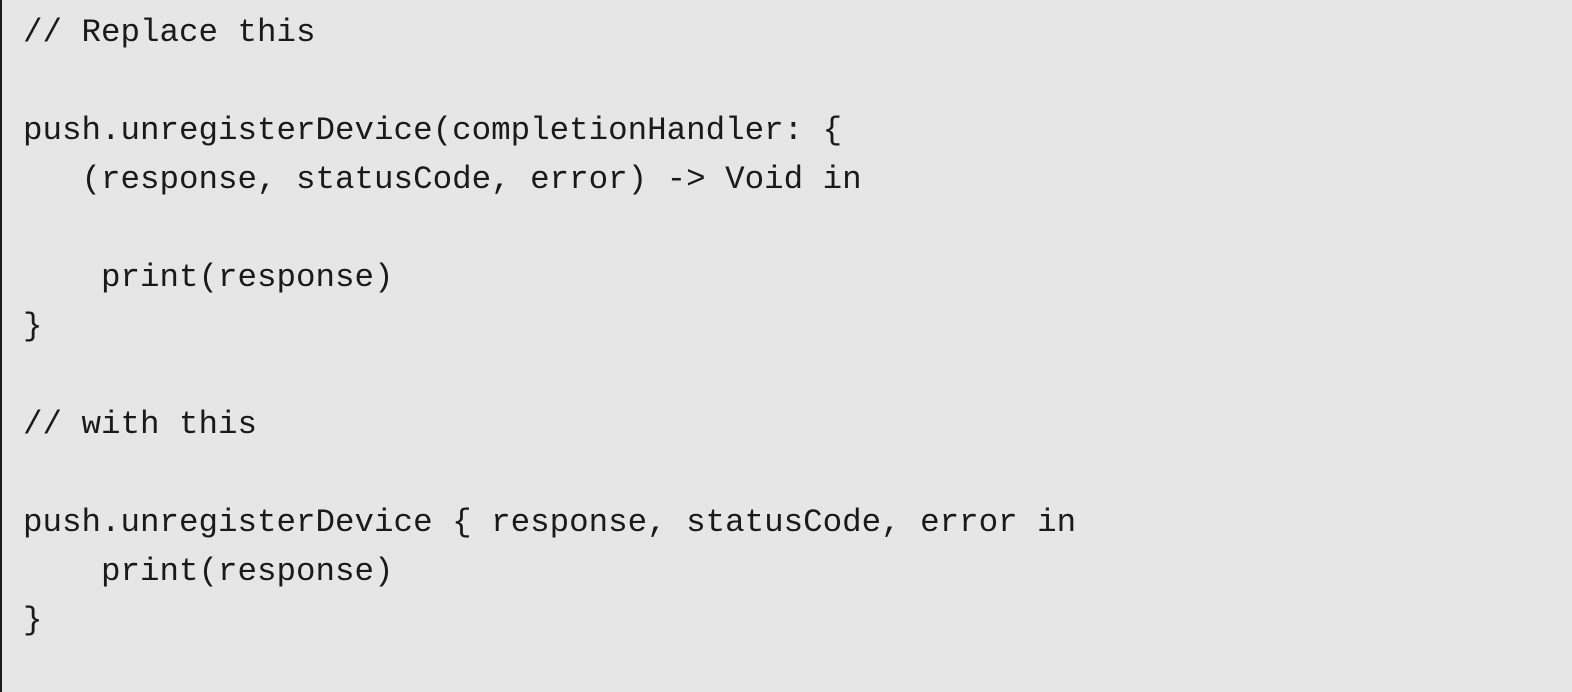  Describe the element at coordinates (140, 424) in the screenshot. I see `code-line: // with this` at that location.